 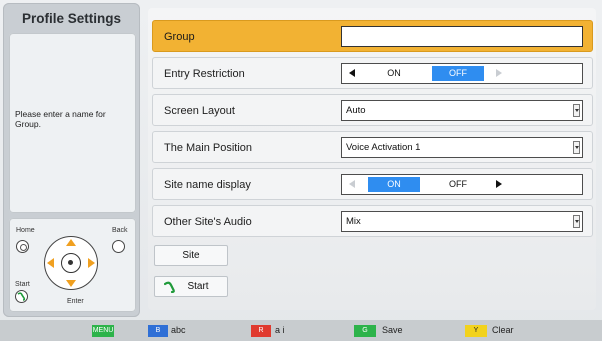 What do you see at coordinates (179, 37) in the screenshot?
I see `group-label: Group` at bounding box center [179, 37].